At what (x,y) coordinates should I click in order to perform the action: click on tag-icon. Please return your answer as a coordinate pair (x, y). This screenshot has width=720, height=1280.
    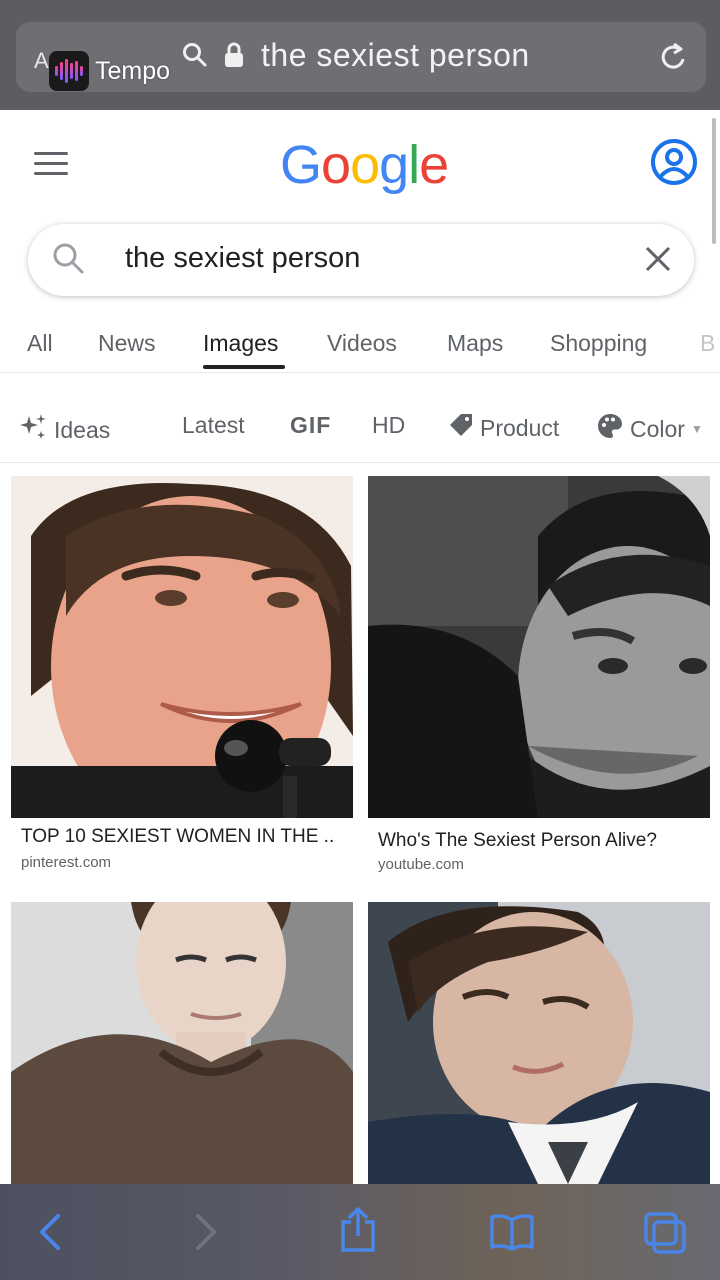
    Looking at the image, I should click on (461, 428).